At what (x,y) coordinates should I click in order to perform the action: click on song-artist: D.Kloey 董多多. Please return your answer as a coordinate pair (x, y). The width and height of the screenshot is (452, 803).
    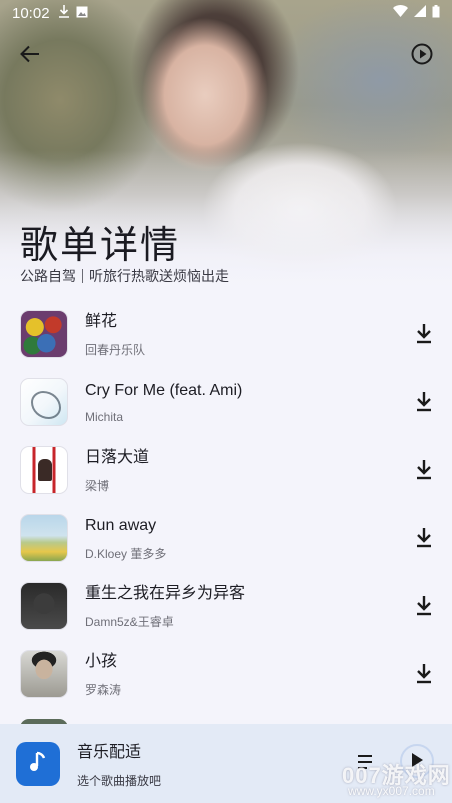
    Looking at the image, I should click on (126, 553).